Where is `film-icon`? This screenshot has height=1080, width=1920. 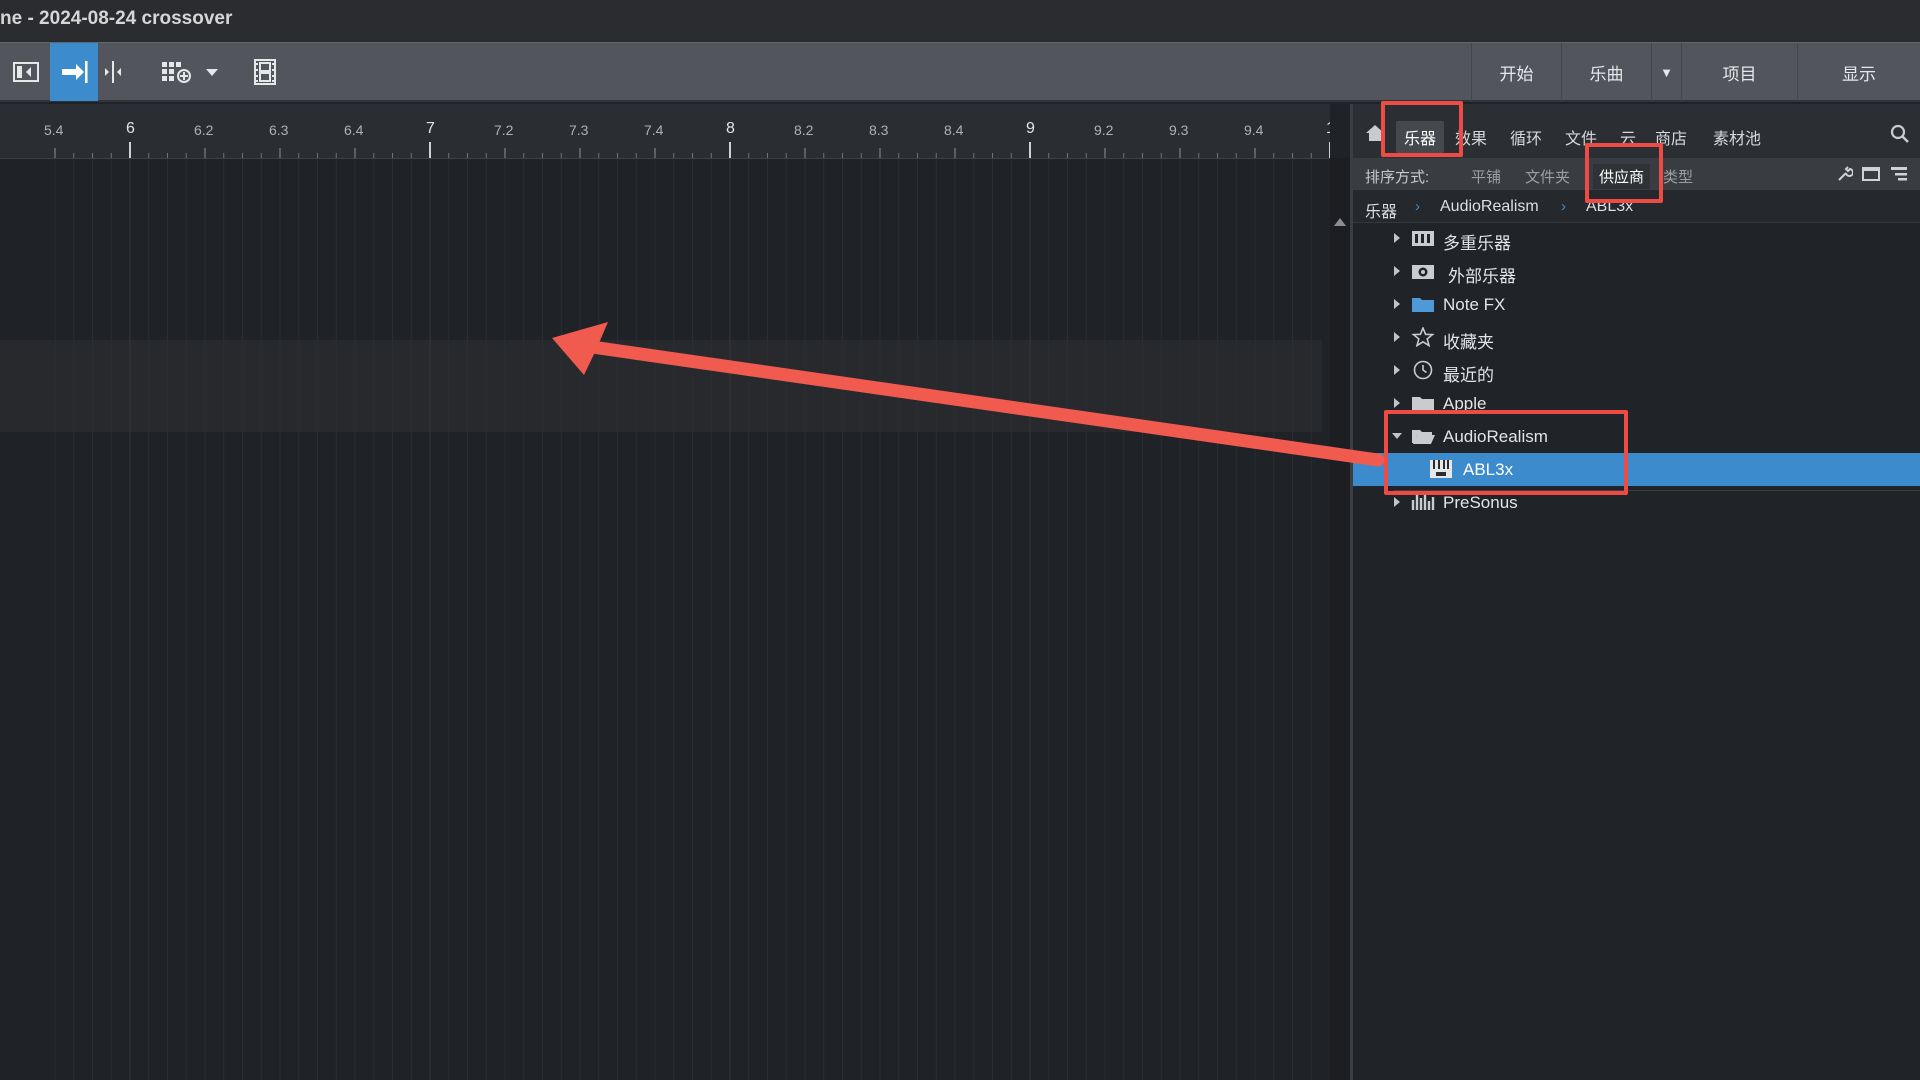
film-icon is located at coordinates (265, 72).